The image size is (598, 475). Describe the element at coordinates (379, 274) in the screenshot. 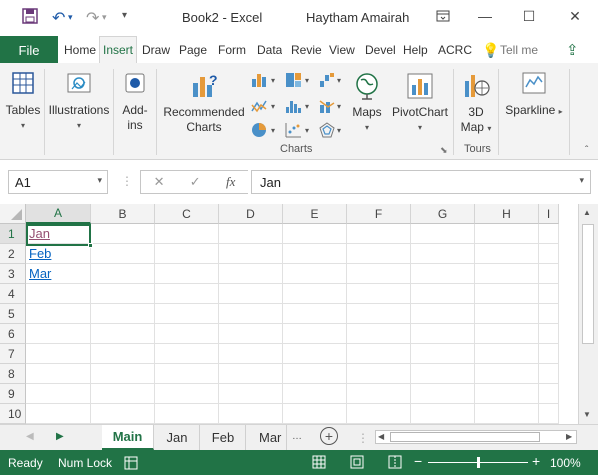

I see `cell-f3` at that location.